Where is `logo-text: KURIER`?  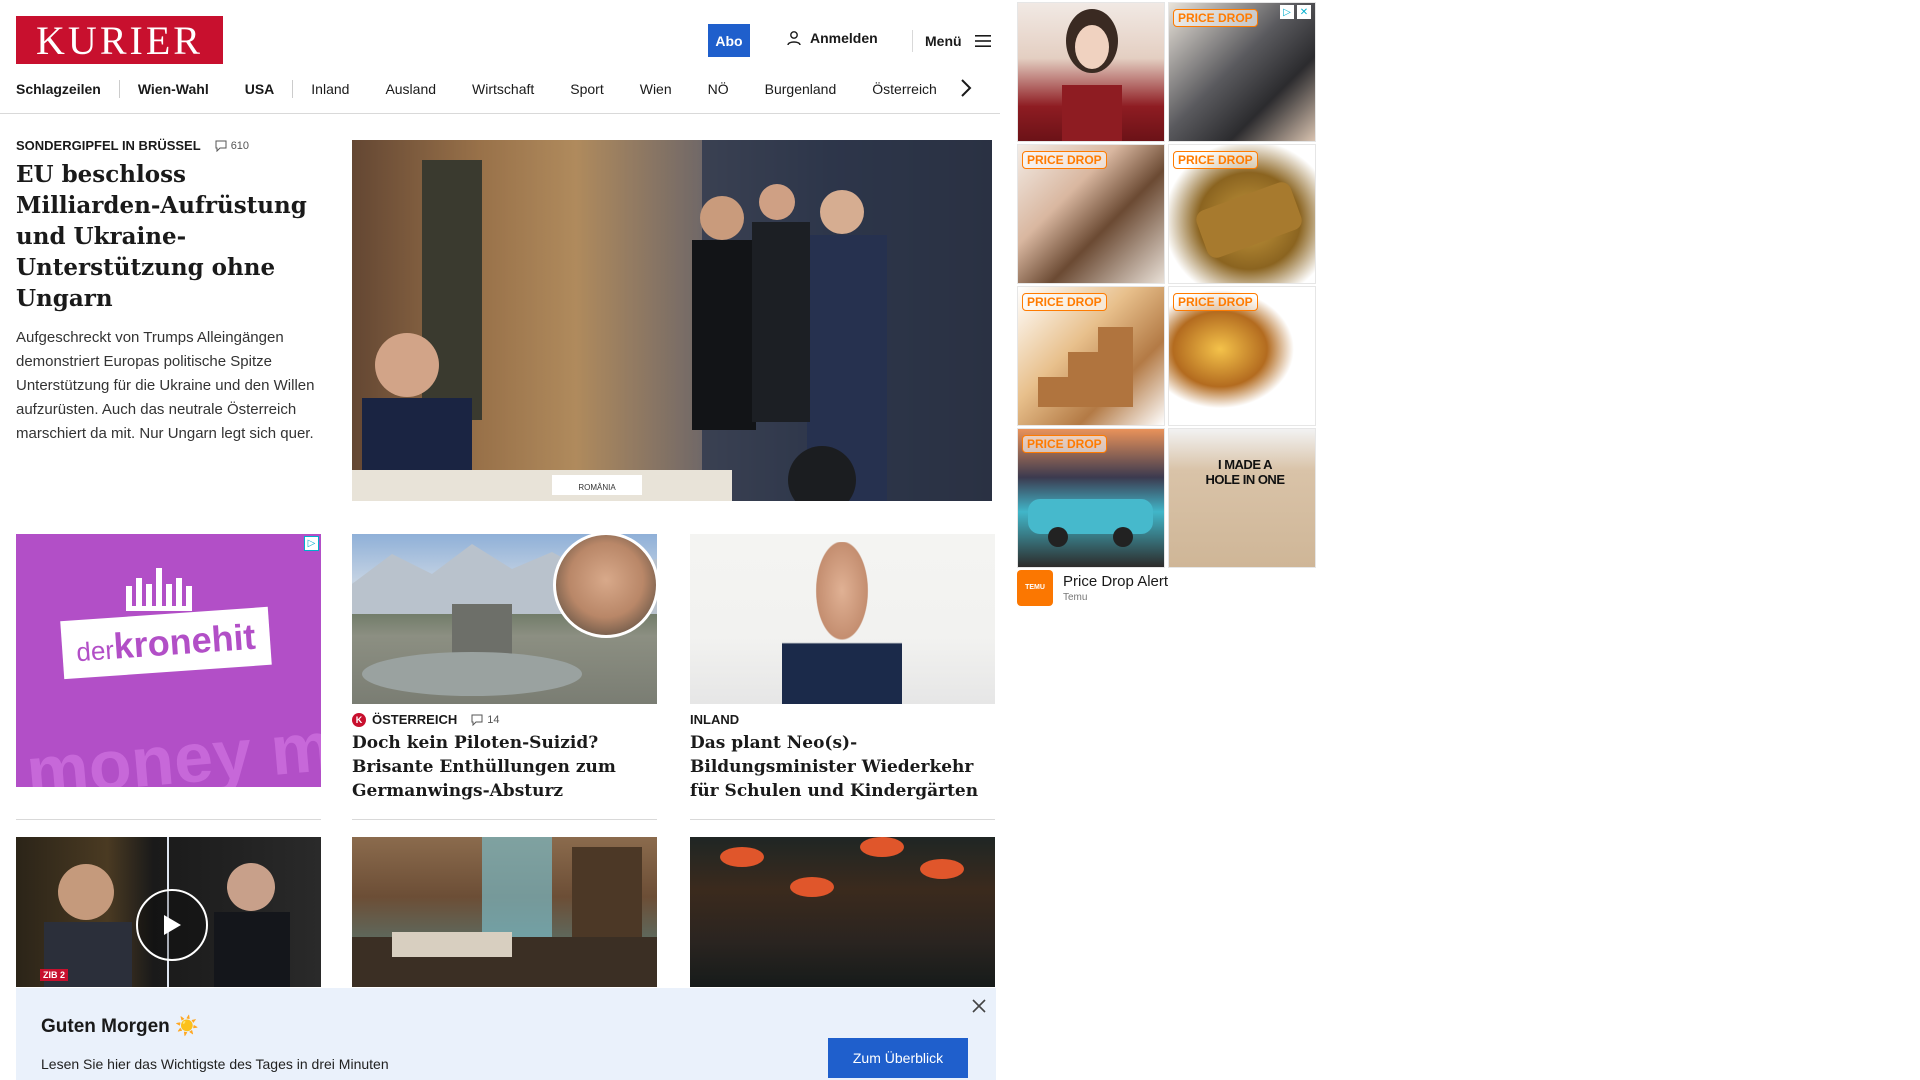
logo-text: KURIER is located at coordinates (119, 40).